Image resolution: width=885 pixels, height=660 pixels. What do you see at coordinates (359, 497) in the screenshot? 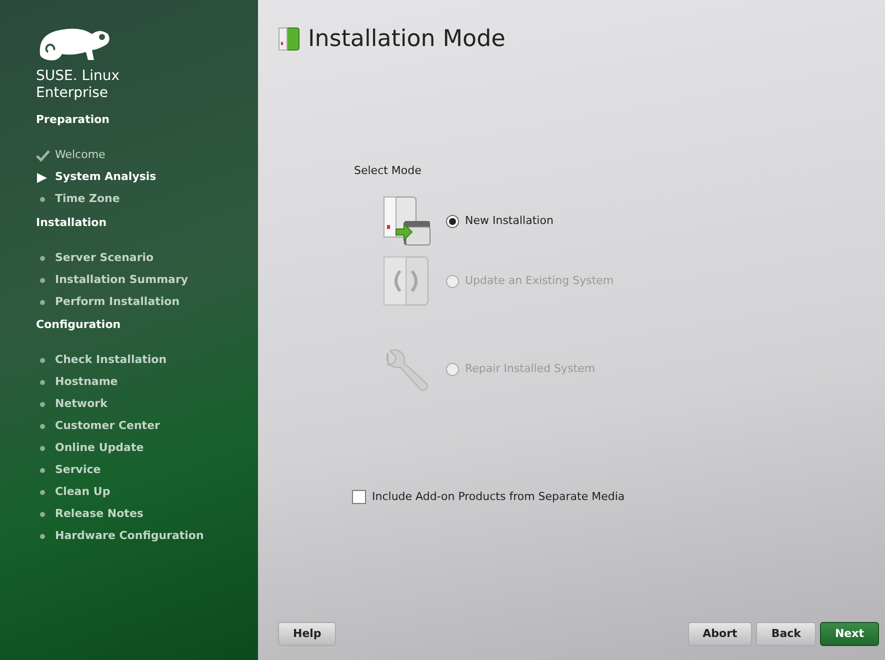
I see `checkbox-icon` at bounding box center [359, 497].